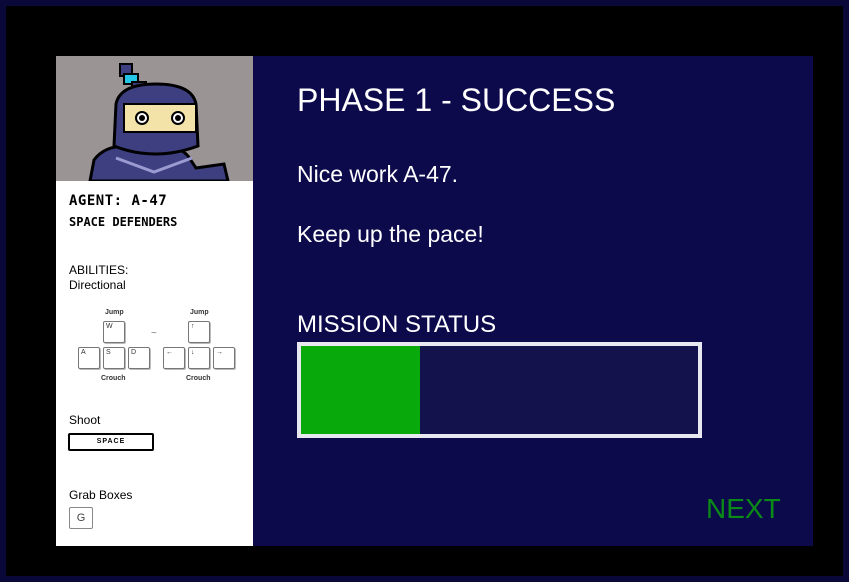 The height and width of the screenshot is (582, 849). Describe the element at coordinates (159, 122) in the screenshot. I see `ninja-avatar-svg` at that location.